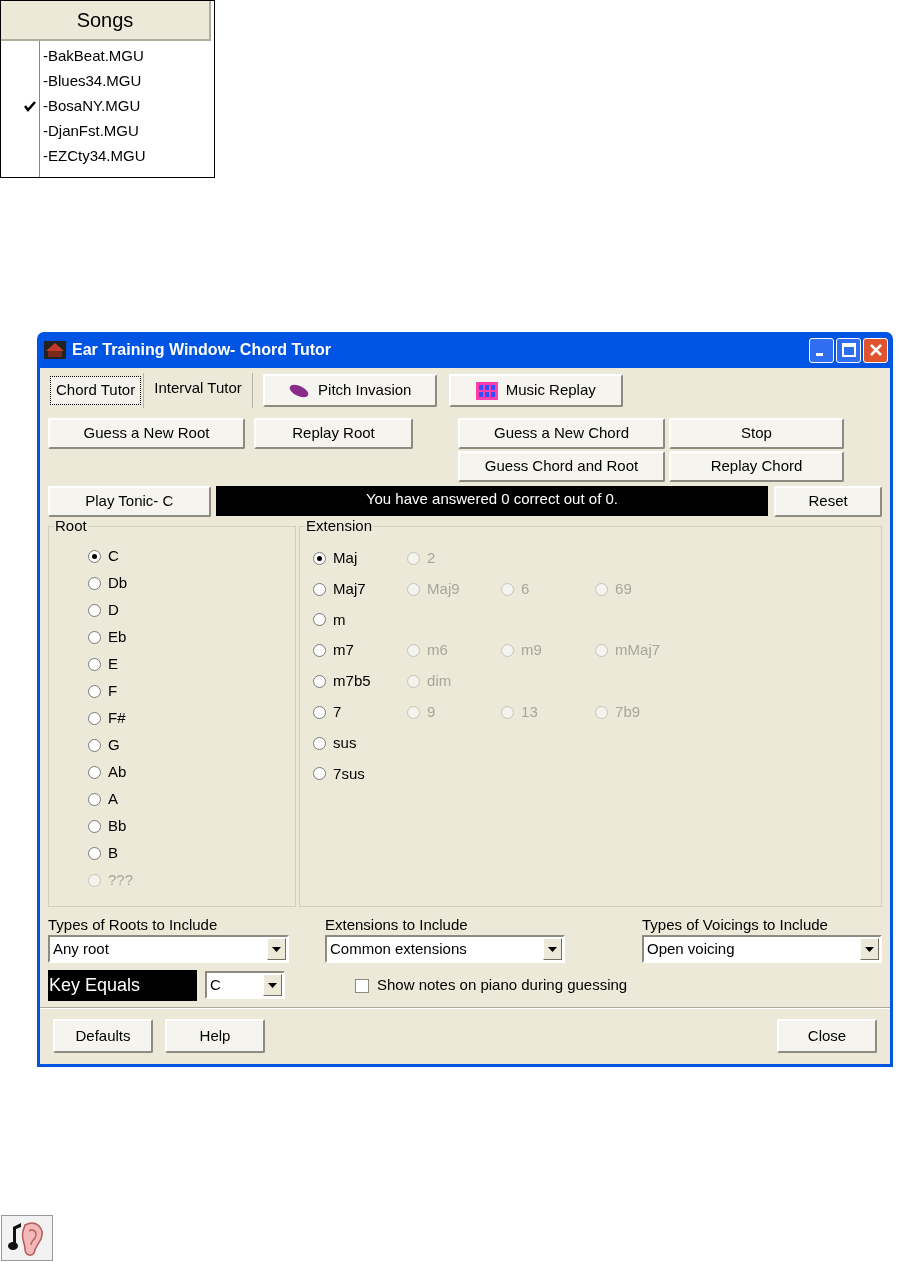 This screenshot has width=900, height=1262. Describe the element at coordinates (122, 985) in the screenshot. I see `key-label: Key Equals` at that location.